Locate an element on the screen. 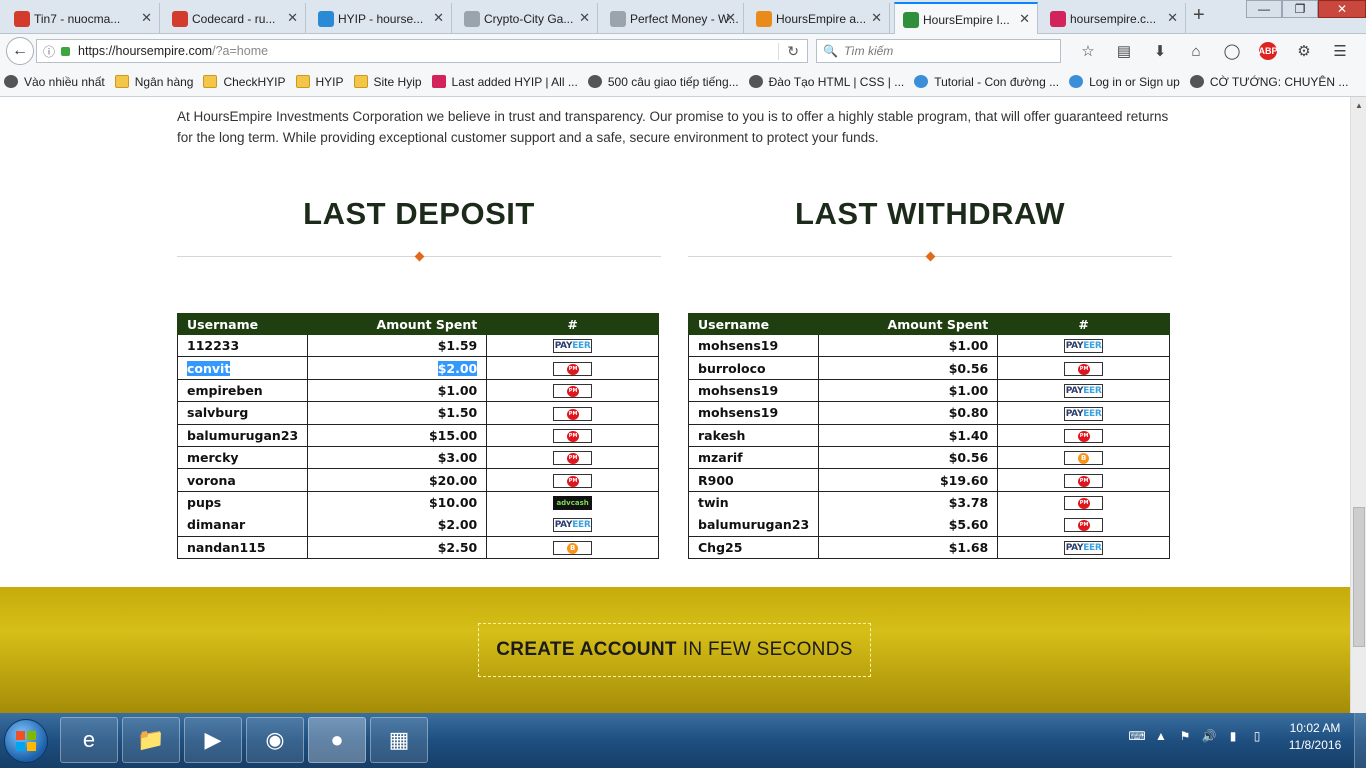 The height and width of the screenshot is (768, 1366). a-icon is located at coordinates (1058, 19).